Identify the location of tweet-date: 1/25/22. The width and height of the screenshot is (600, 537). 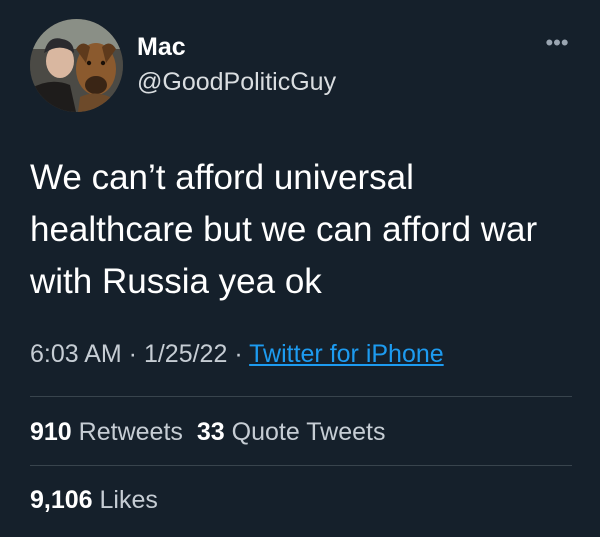
(185, 354).